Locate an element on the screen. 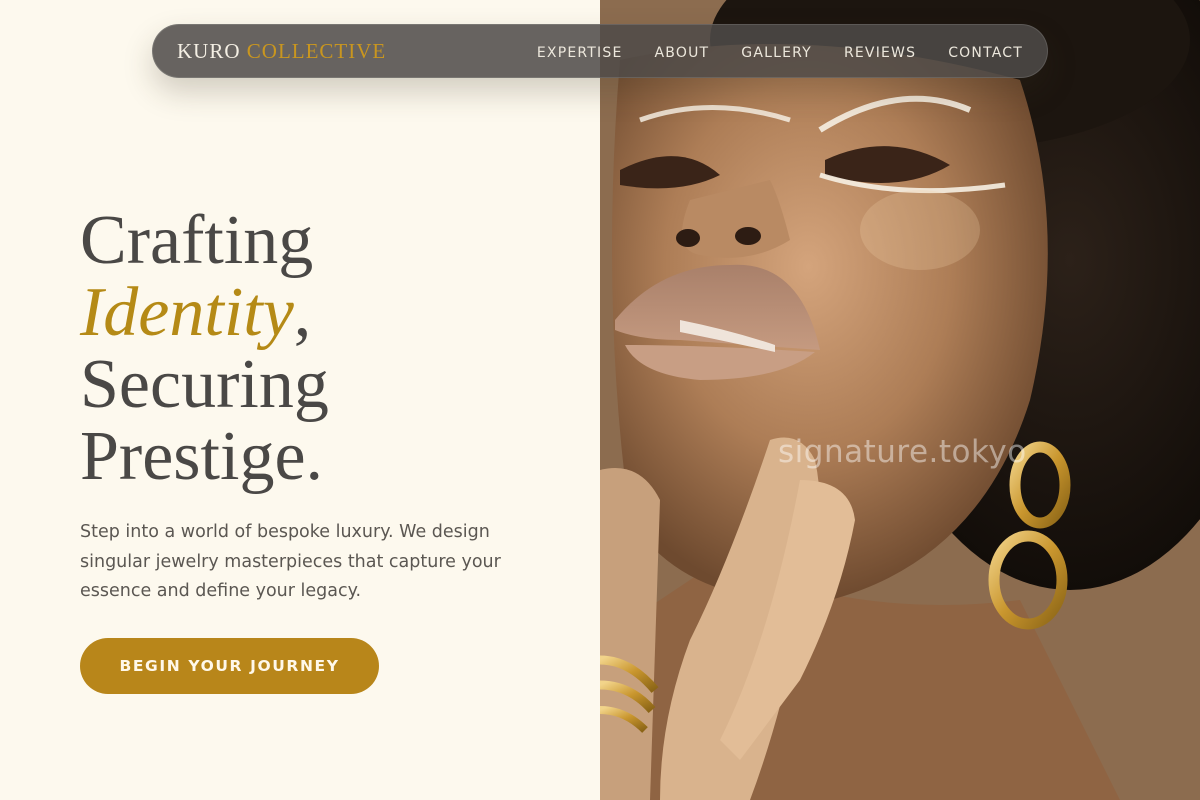 Image resolution: width=1200 pixels, height=800 pixels. hero-title-line-1: Crafting is located at coordinates (197, 240).